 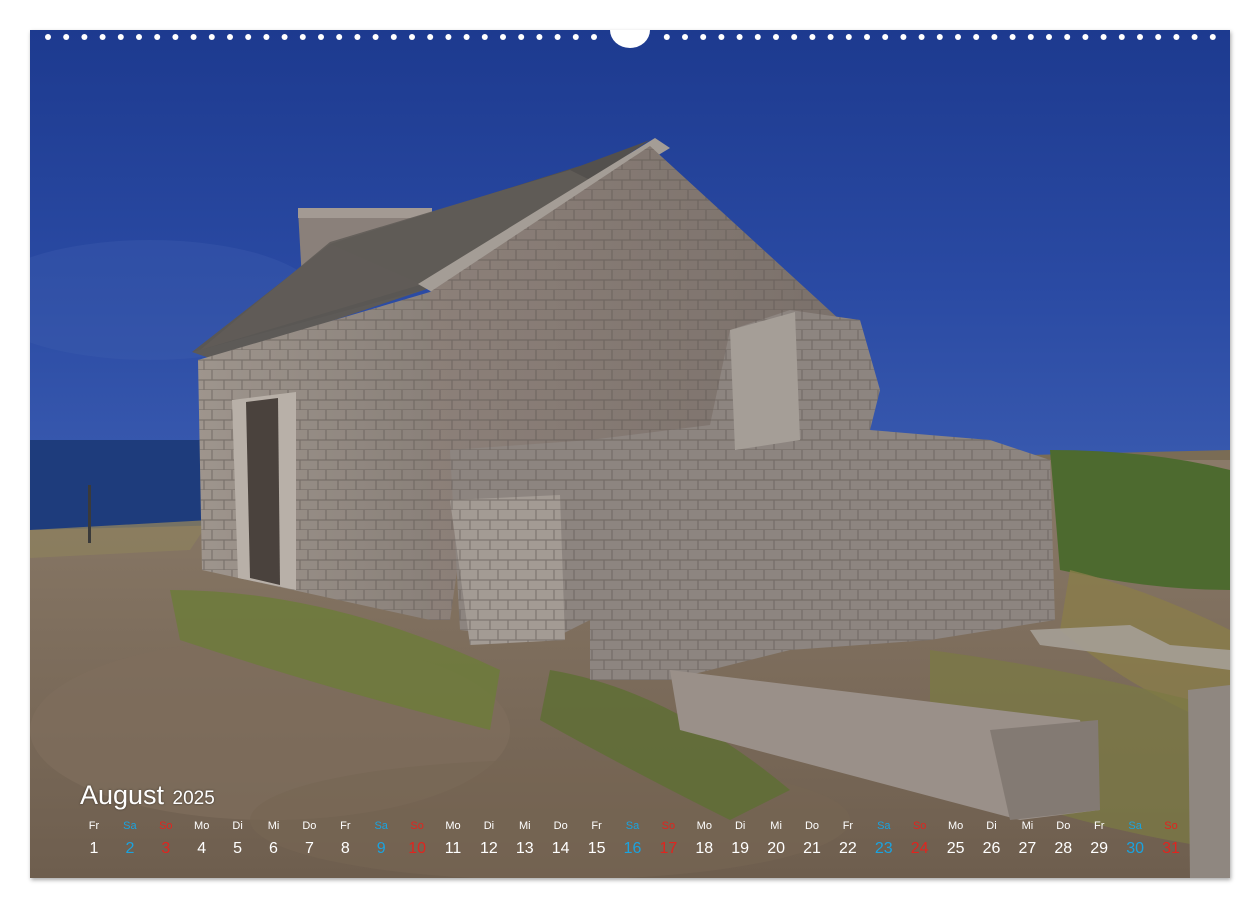 I want to click on day-number: 28, so click(x=1063, y=848).